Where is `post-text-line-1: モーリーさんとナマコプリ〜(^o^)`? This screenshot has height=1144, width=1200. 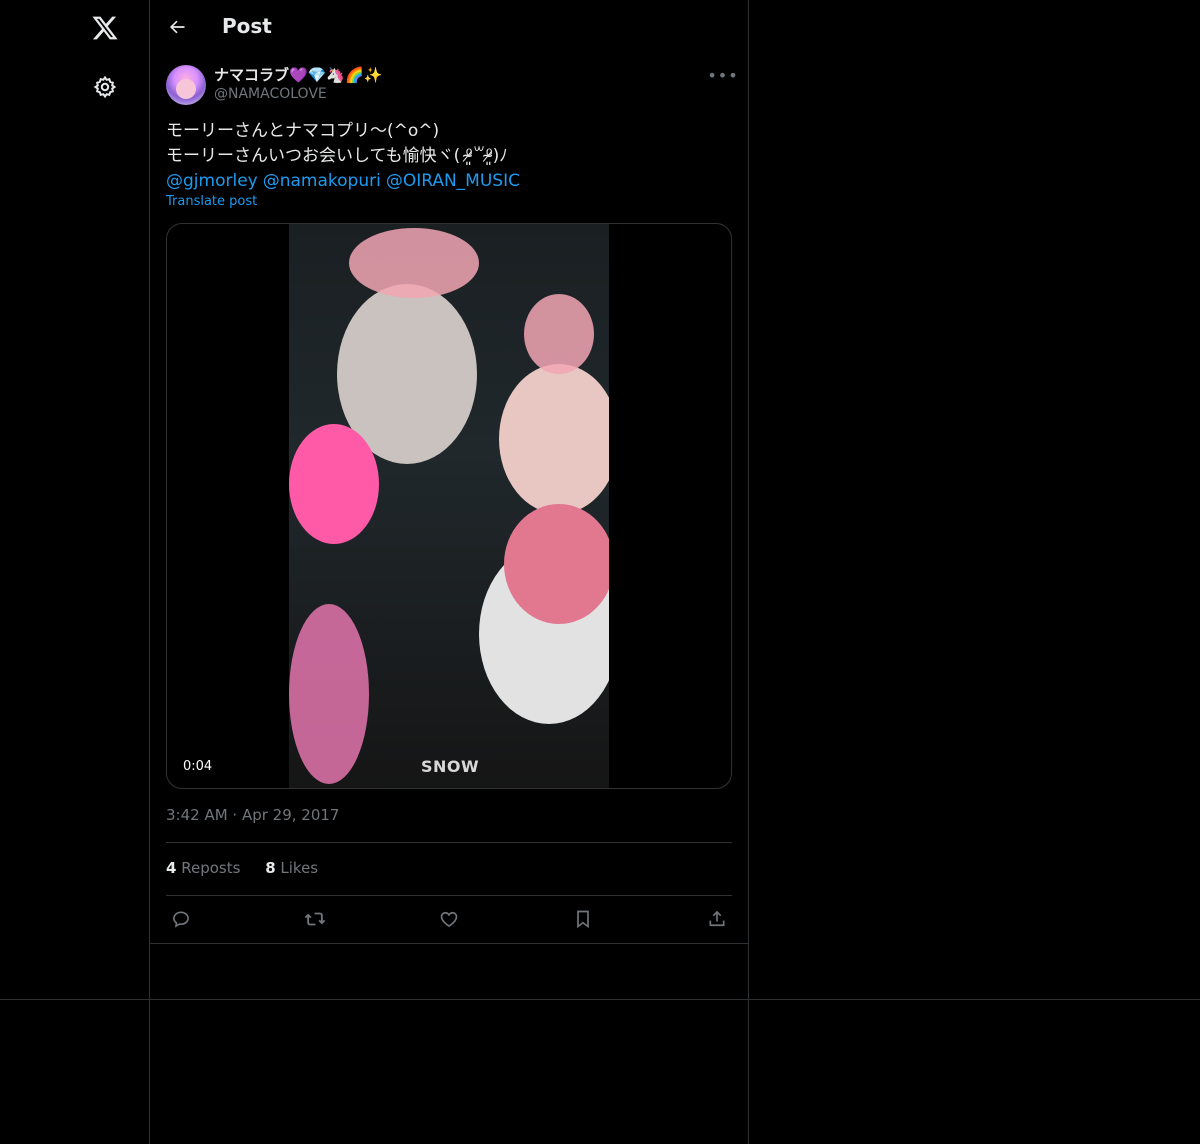 post-text-line-1: モーリーさんとナマコプリ〜(^o^) is located at coordinates (303, 131).